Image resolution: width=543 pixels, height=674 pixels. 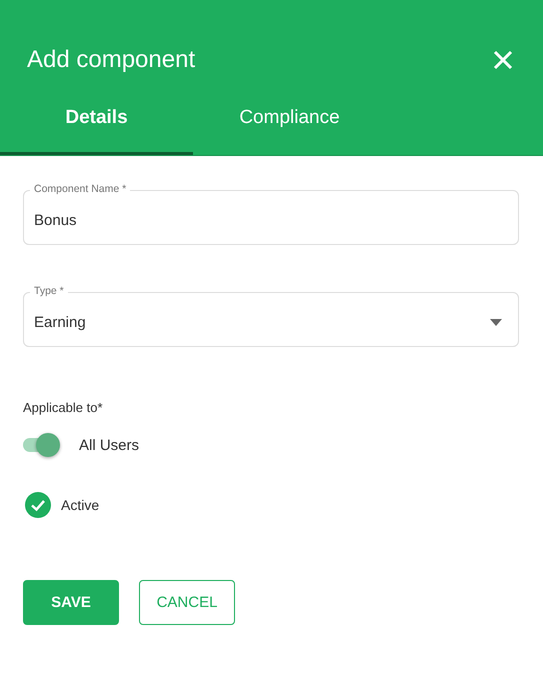 What do you see at coordinates (96, 122) in the screenshot?
I see `tab: Details` at bounding box center [96, 122].